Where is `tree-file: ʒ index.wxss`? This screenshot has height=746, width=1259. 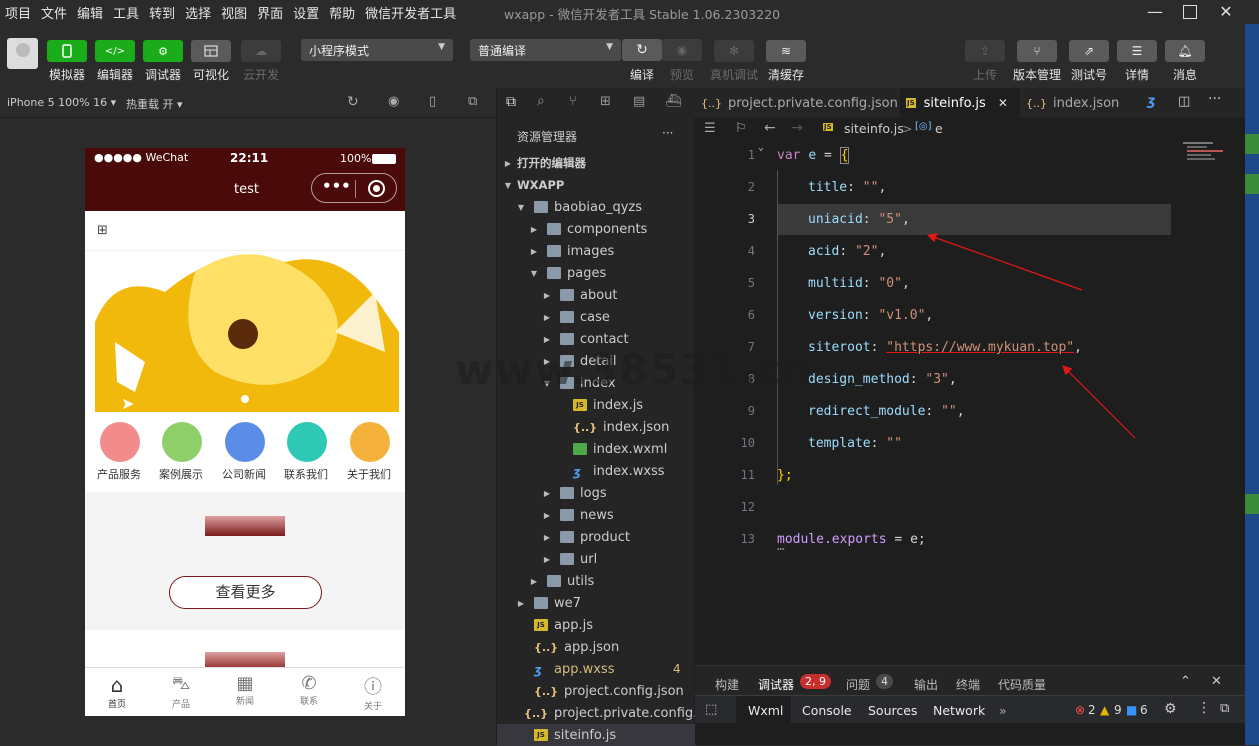
tree-file: ʒ index.wxss is located at coordinates (596, 471).